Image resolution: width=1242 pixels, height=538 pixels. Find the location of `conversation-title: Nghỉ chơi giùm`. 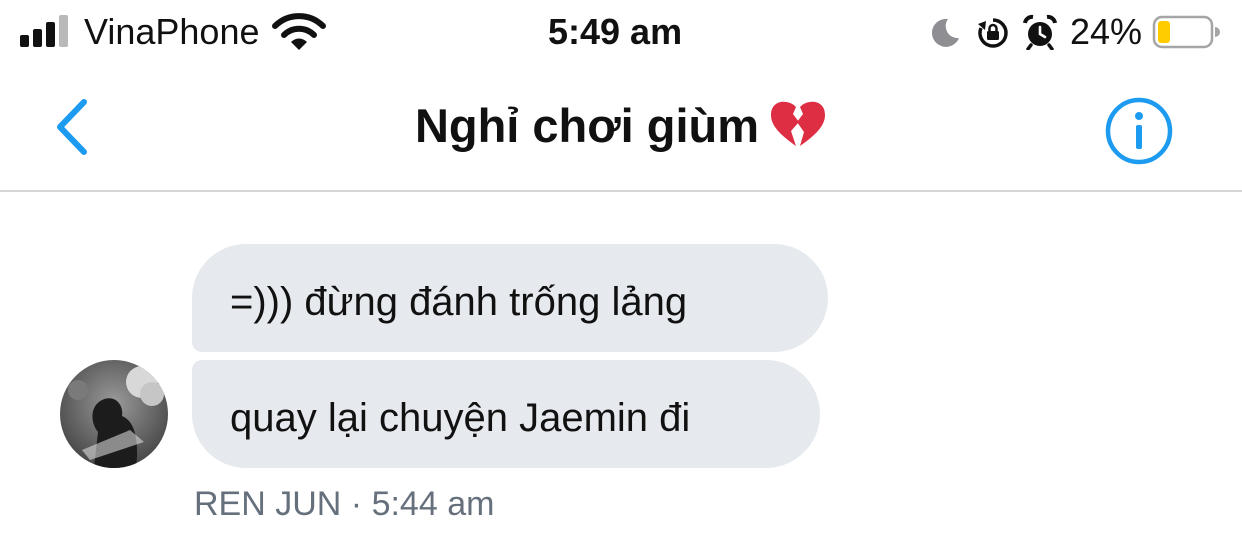

conversation-title: Nghỉ chơi giùm is located at coordinates (621, 126).